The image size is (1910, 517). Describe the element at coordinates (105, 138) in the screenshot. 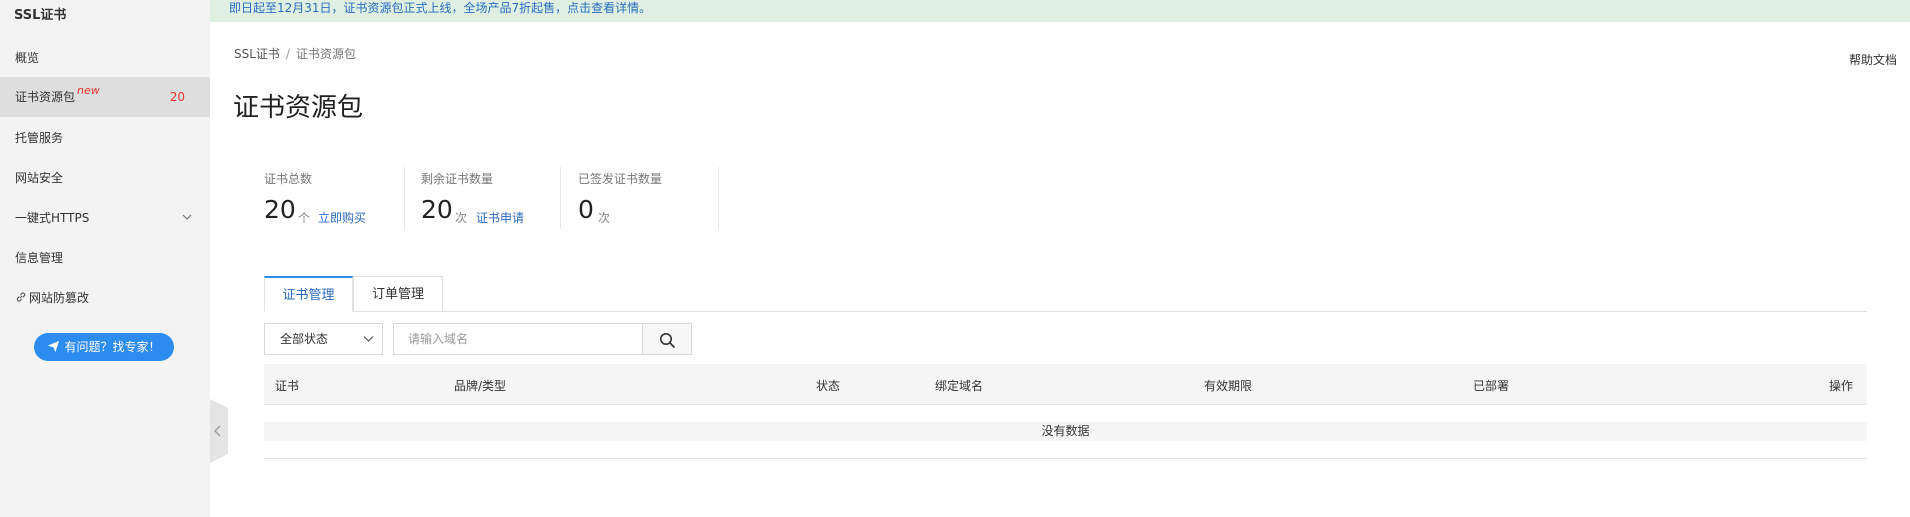

I see `sidebar-item-hosting: 托管服务` at that location.